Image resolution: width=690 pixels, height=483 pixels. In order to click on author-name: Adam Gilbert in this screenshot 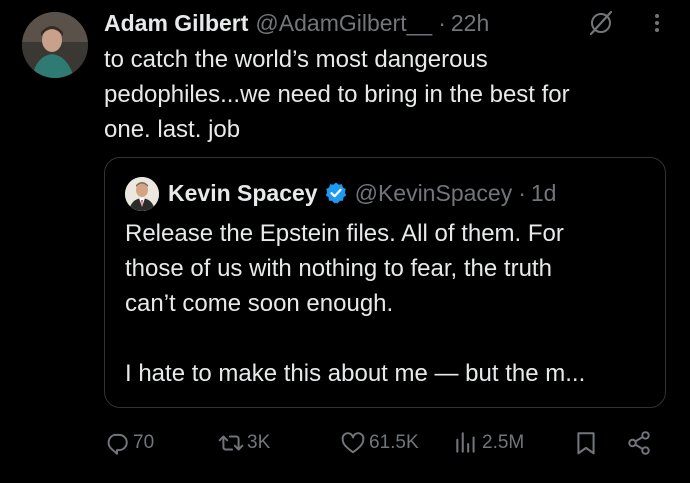, I will do `click(176, 23)`.